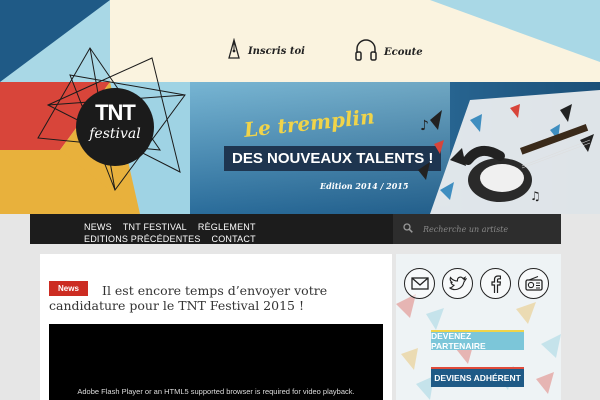  I want to click on nav-item-news: NEWS, so click(98, 227).